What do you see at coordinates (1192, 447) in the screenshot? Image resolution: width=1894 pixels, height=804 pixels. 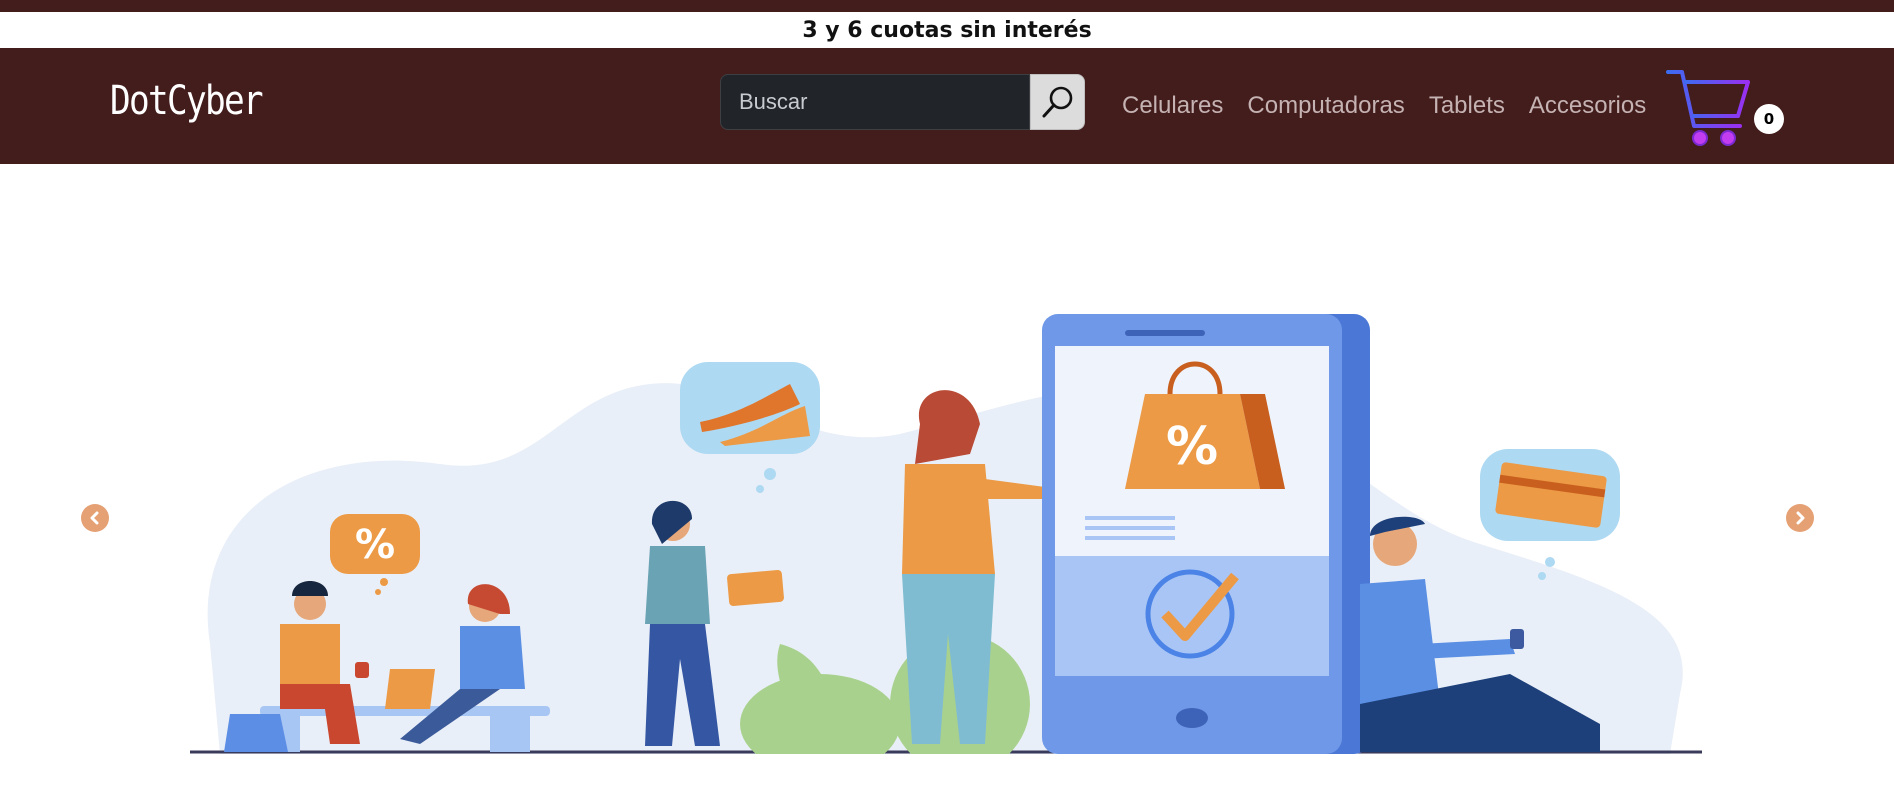 I see `bag-percent-label: %` at bounding box center [1192, 447].